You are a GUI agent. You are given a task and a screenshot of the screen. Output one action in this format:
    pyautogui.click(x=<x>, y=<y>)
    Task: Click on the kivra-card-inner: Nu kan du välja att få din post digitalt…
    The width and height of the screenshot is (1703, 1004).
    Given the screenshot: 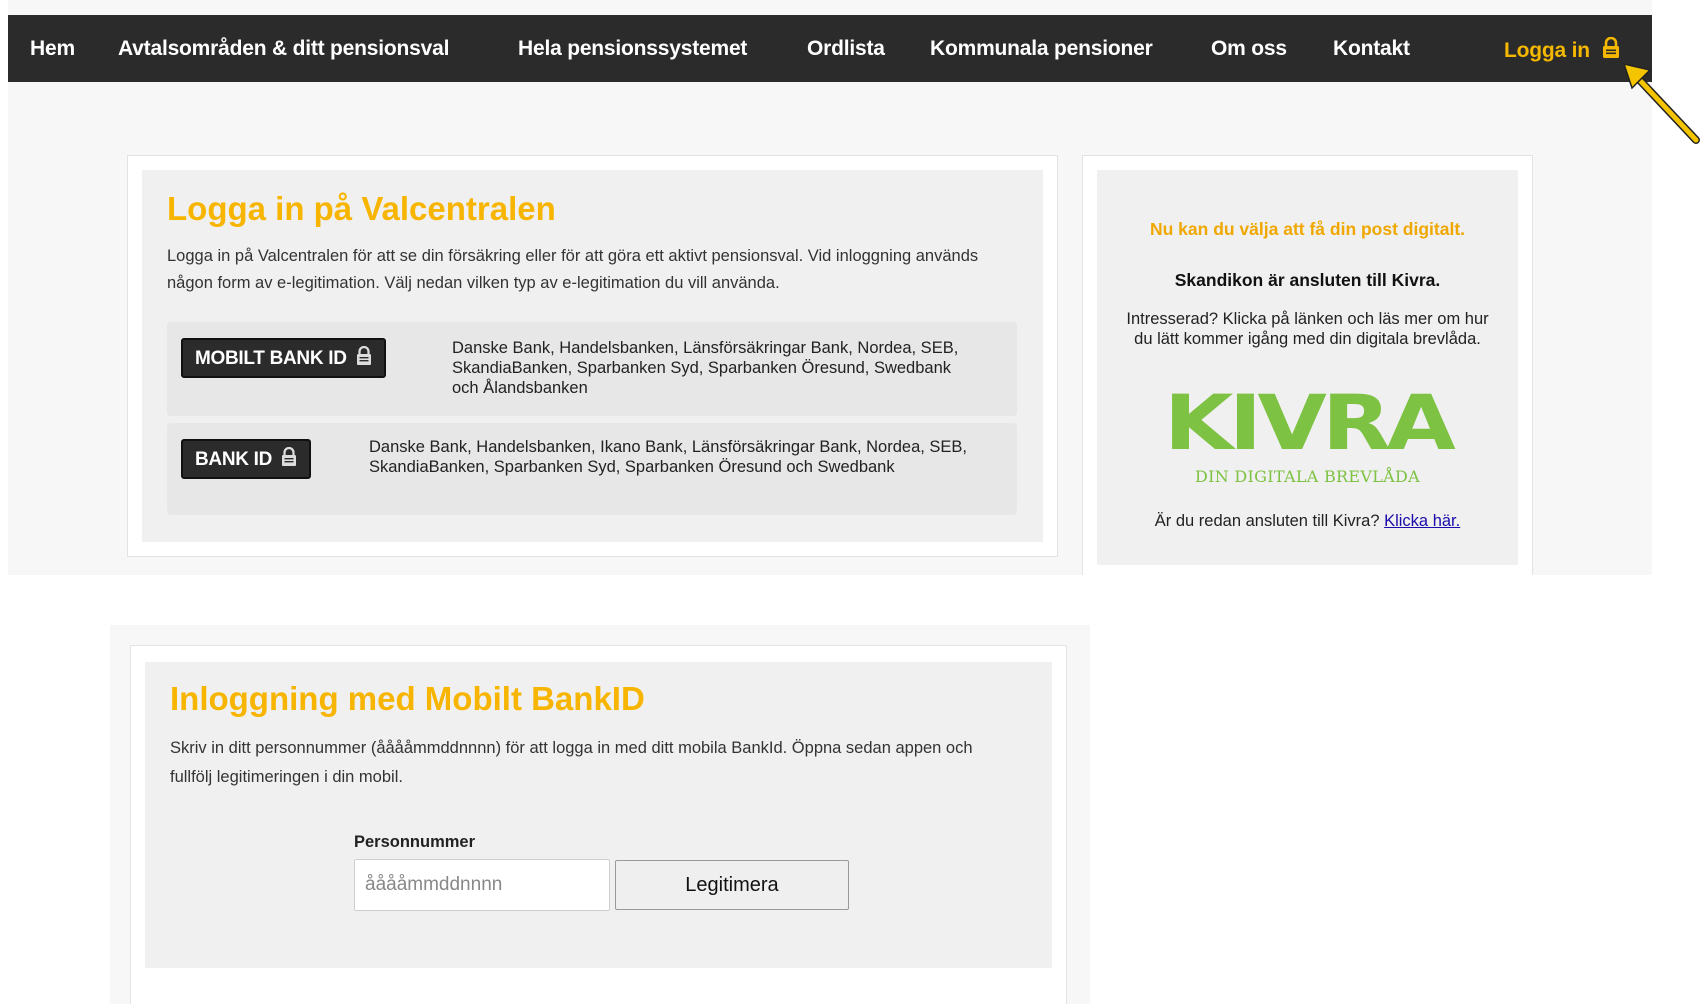 What is the action you would take?
    pyautogui.click(x=1307, y=367)
    